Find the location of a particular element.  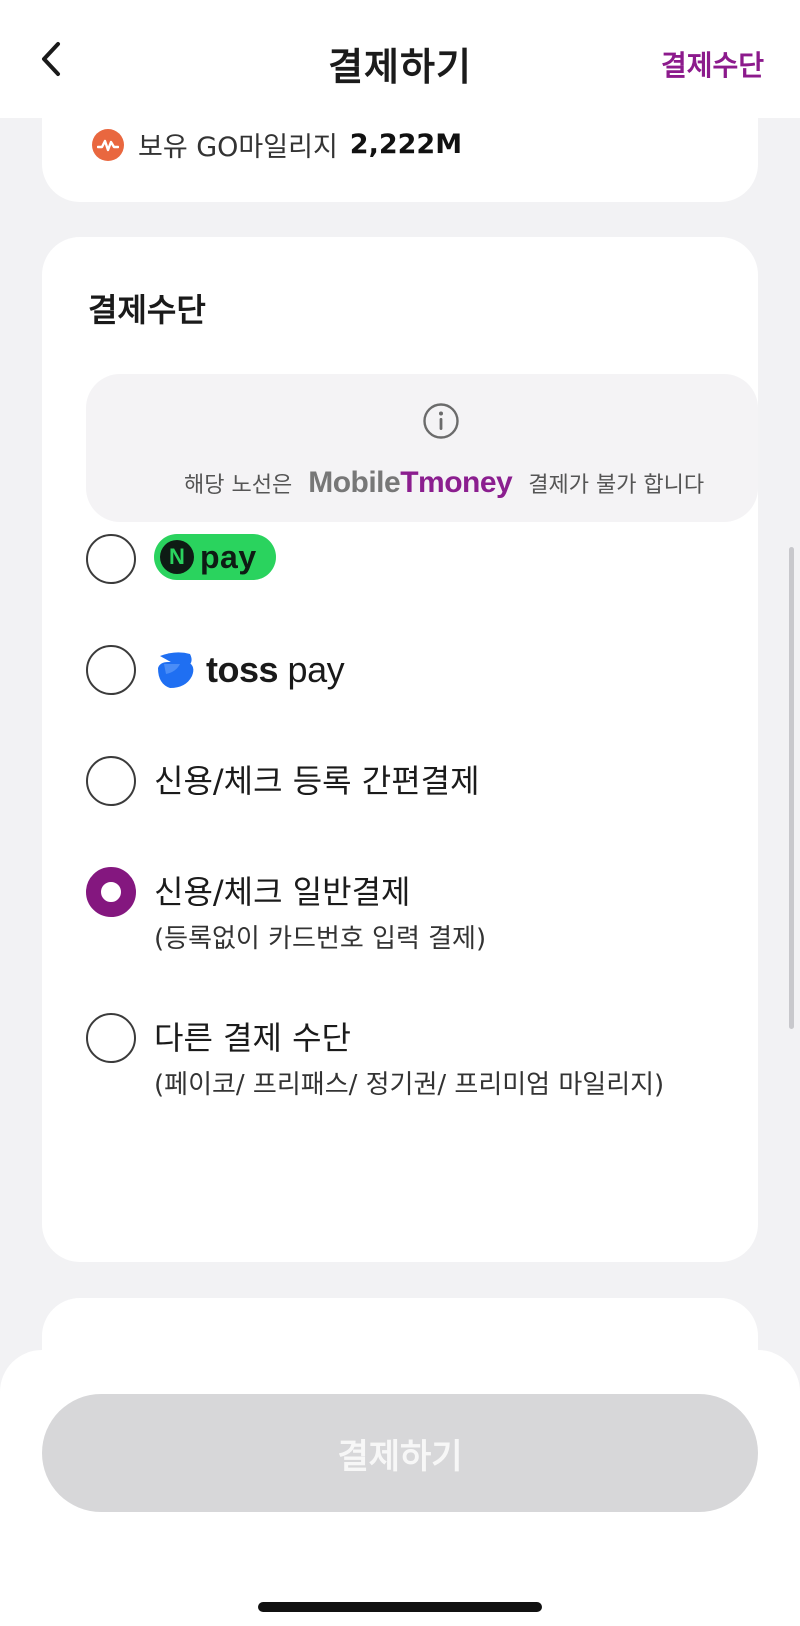

notice-row: 해당 노선은 Mobile Tmoney 결제가 불가 합니다 is located at coordinates (444, 483).